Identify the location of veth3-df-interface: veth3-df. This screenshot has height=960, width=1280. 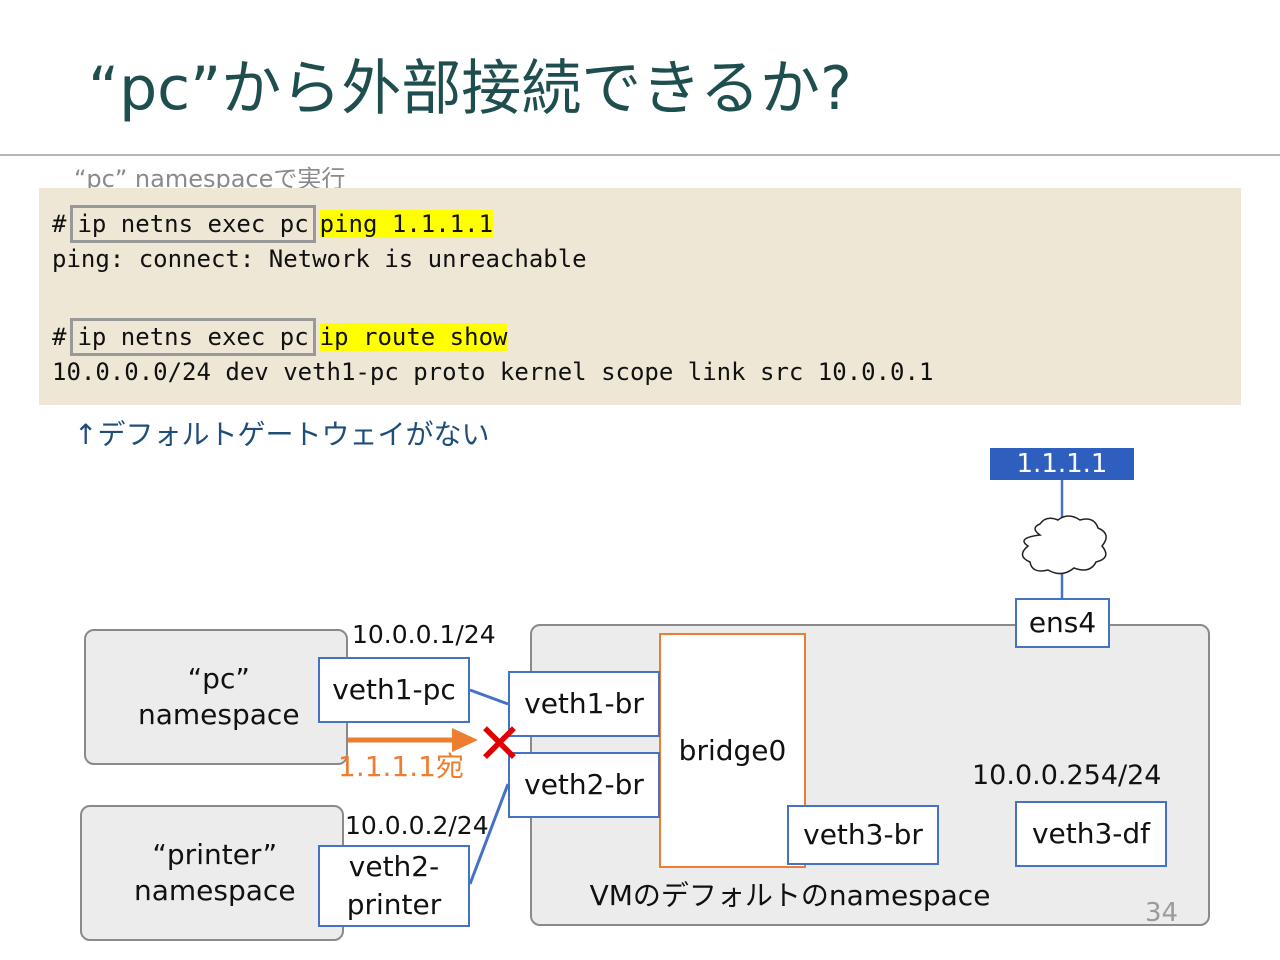
(1091, 834).